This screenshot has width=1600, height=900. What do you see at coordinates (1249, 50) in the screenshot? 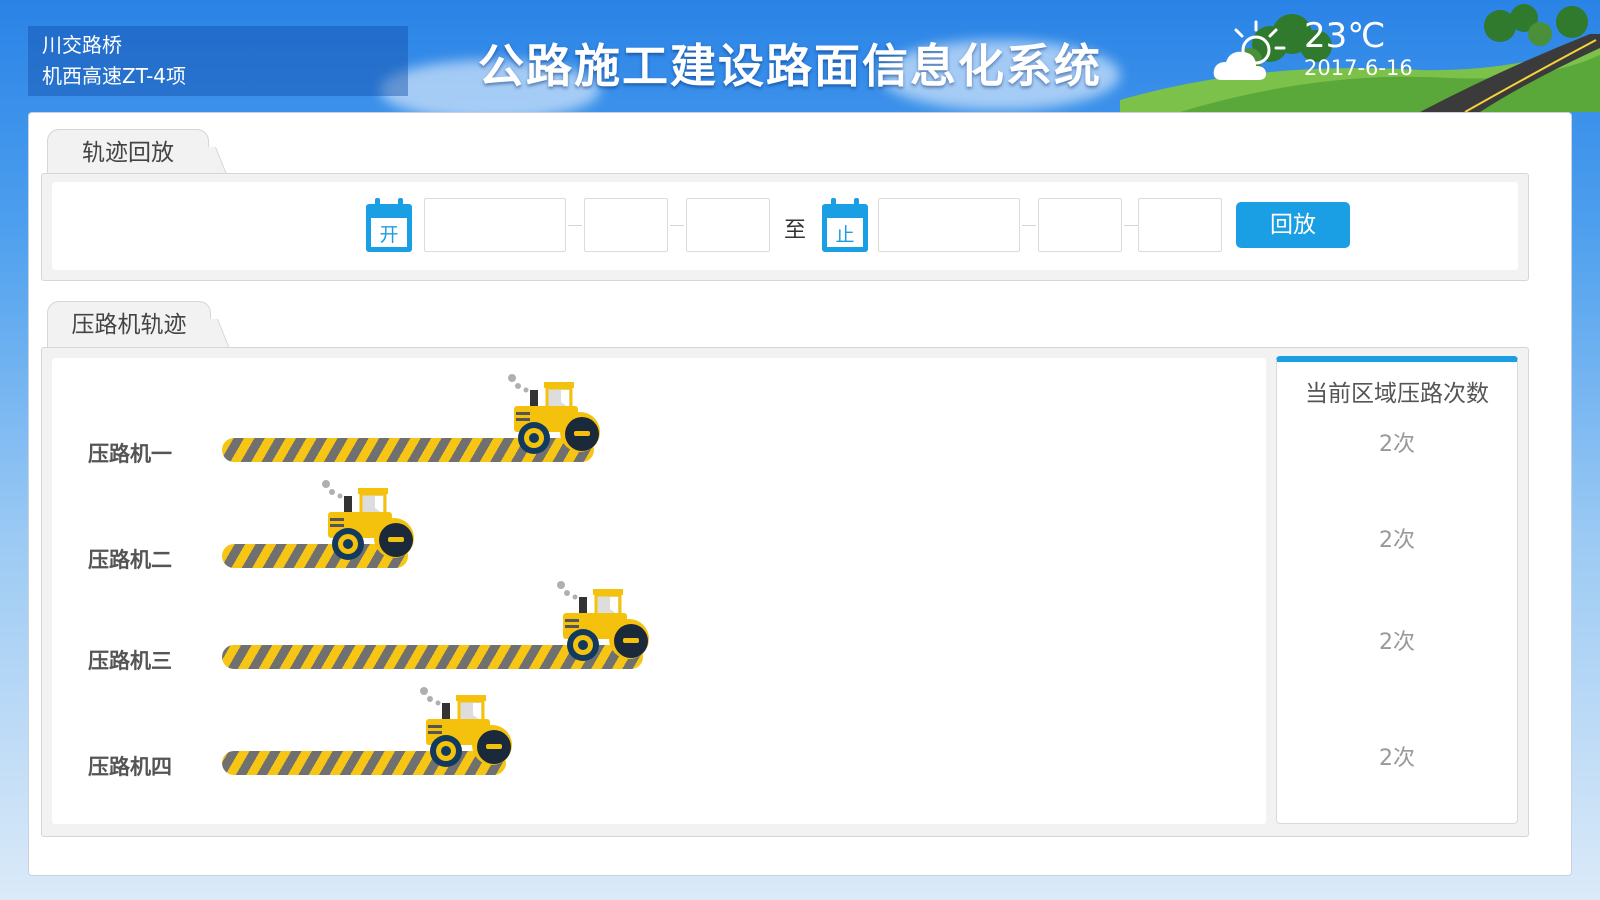
I see `partly-cloudy-icon` at bounding box center [1249, 50].